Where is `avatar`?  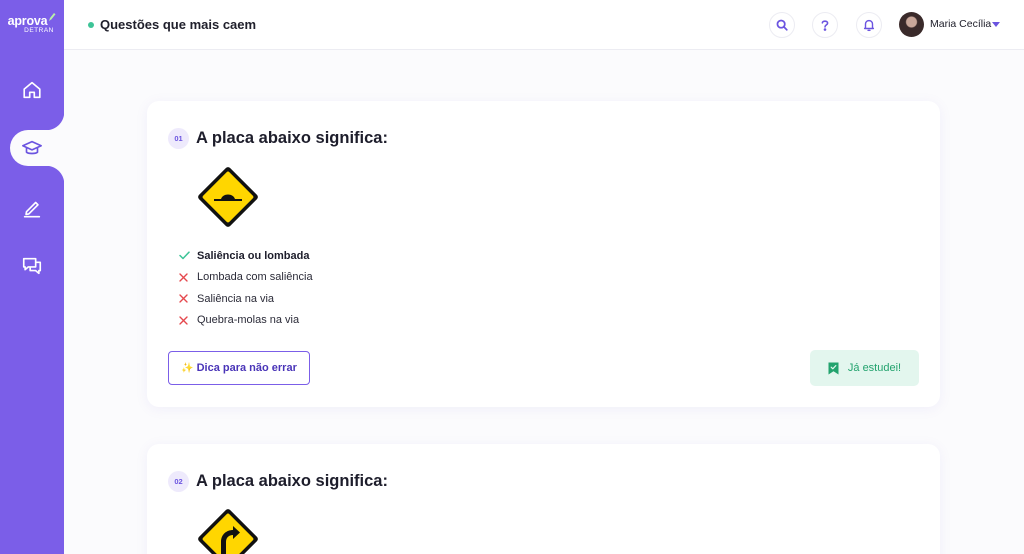
avatar is located at coordinates (911, 24).